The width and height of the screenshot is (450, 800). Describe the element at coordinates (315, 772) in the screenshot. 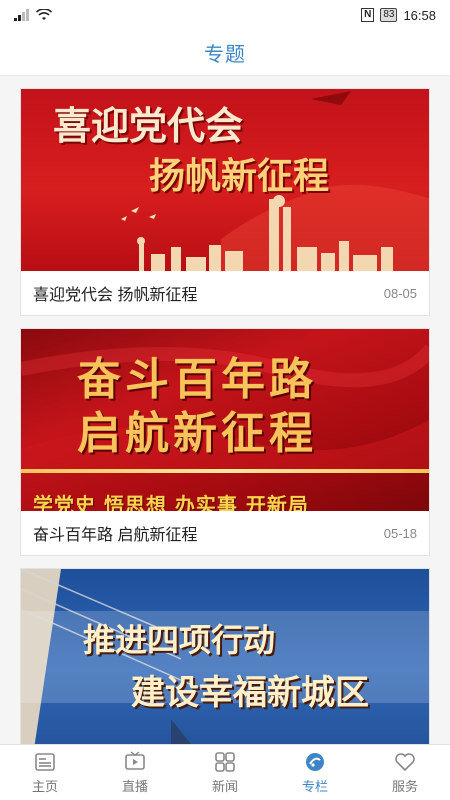

I see `tab-column: 专栏` at that location.